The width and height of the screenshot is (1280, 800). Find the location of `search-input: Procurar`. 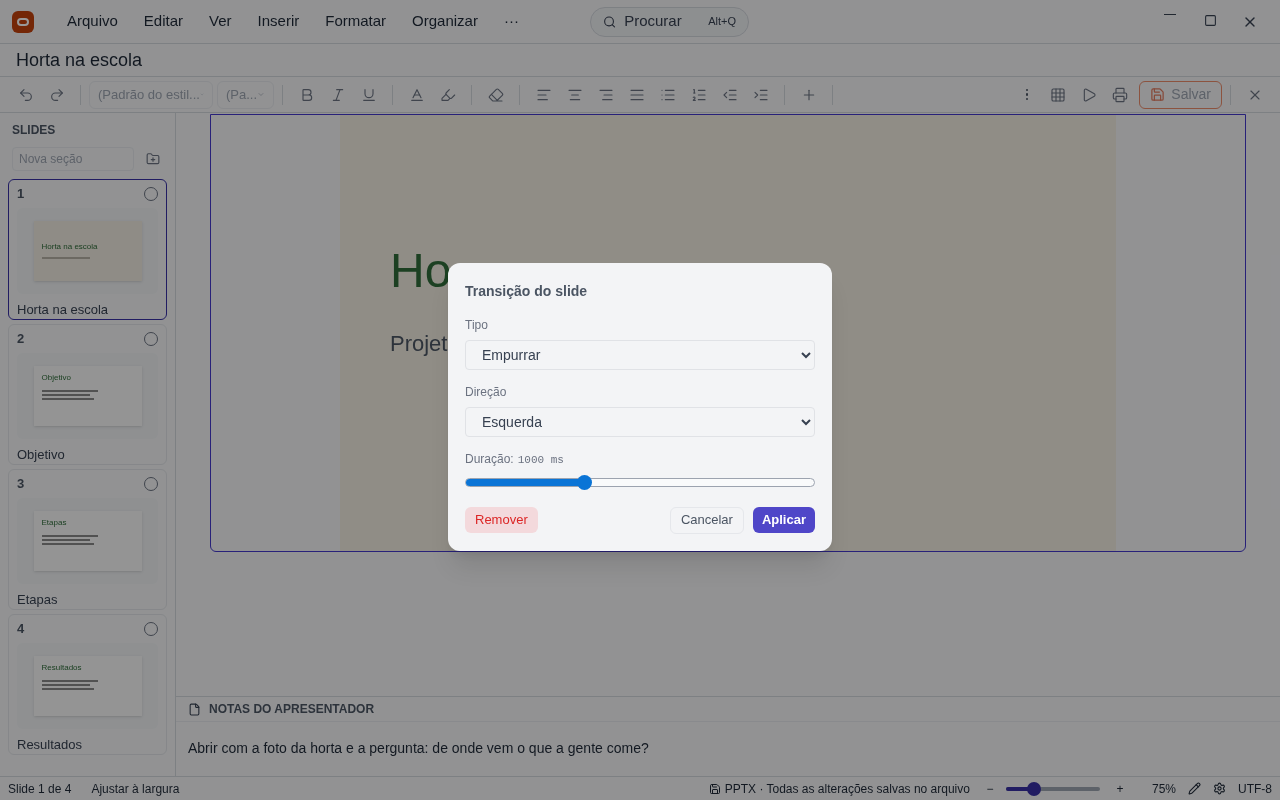

search-input: Procurar is located at coordinates (662, 21).